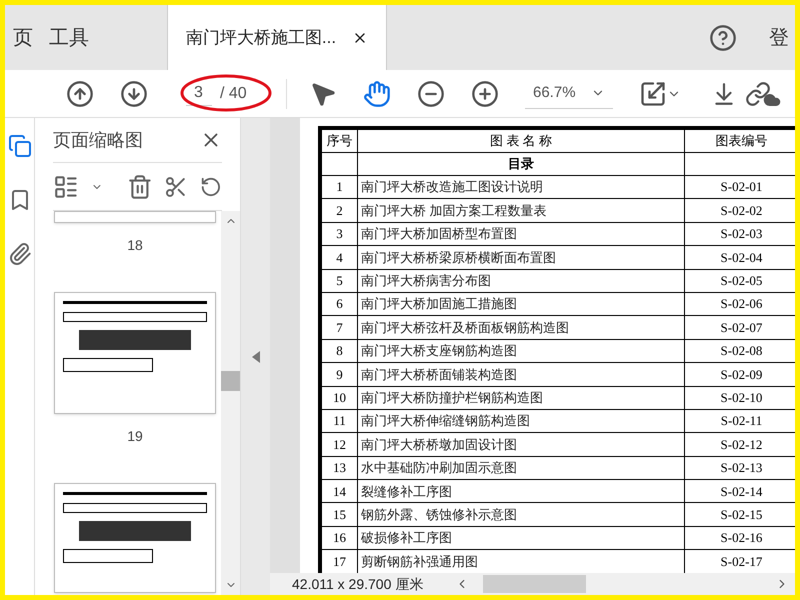 Image resolution: width=800 pixels, height=600 pixels. I want to click on table-cell: 南门坪大桥 加固方案工程数量表, so click(520, 210).